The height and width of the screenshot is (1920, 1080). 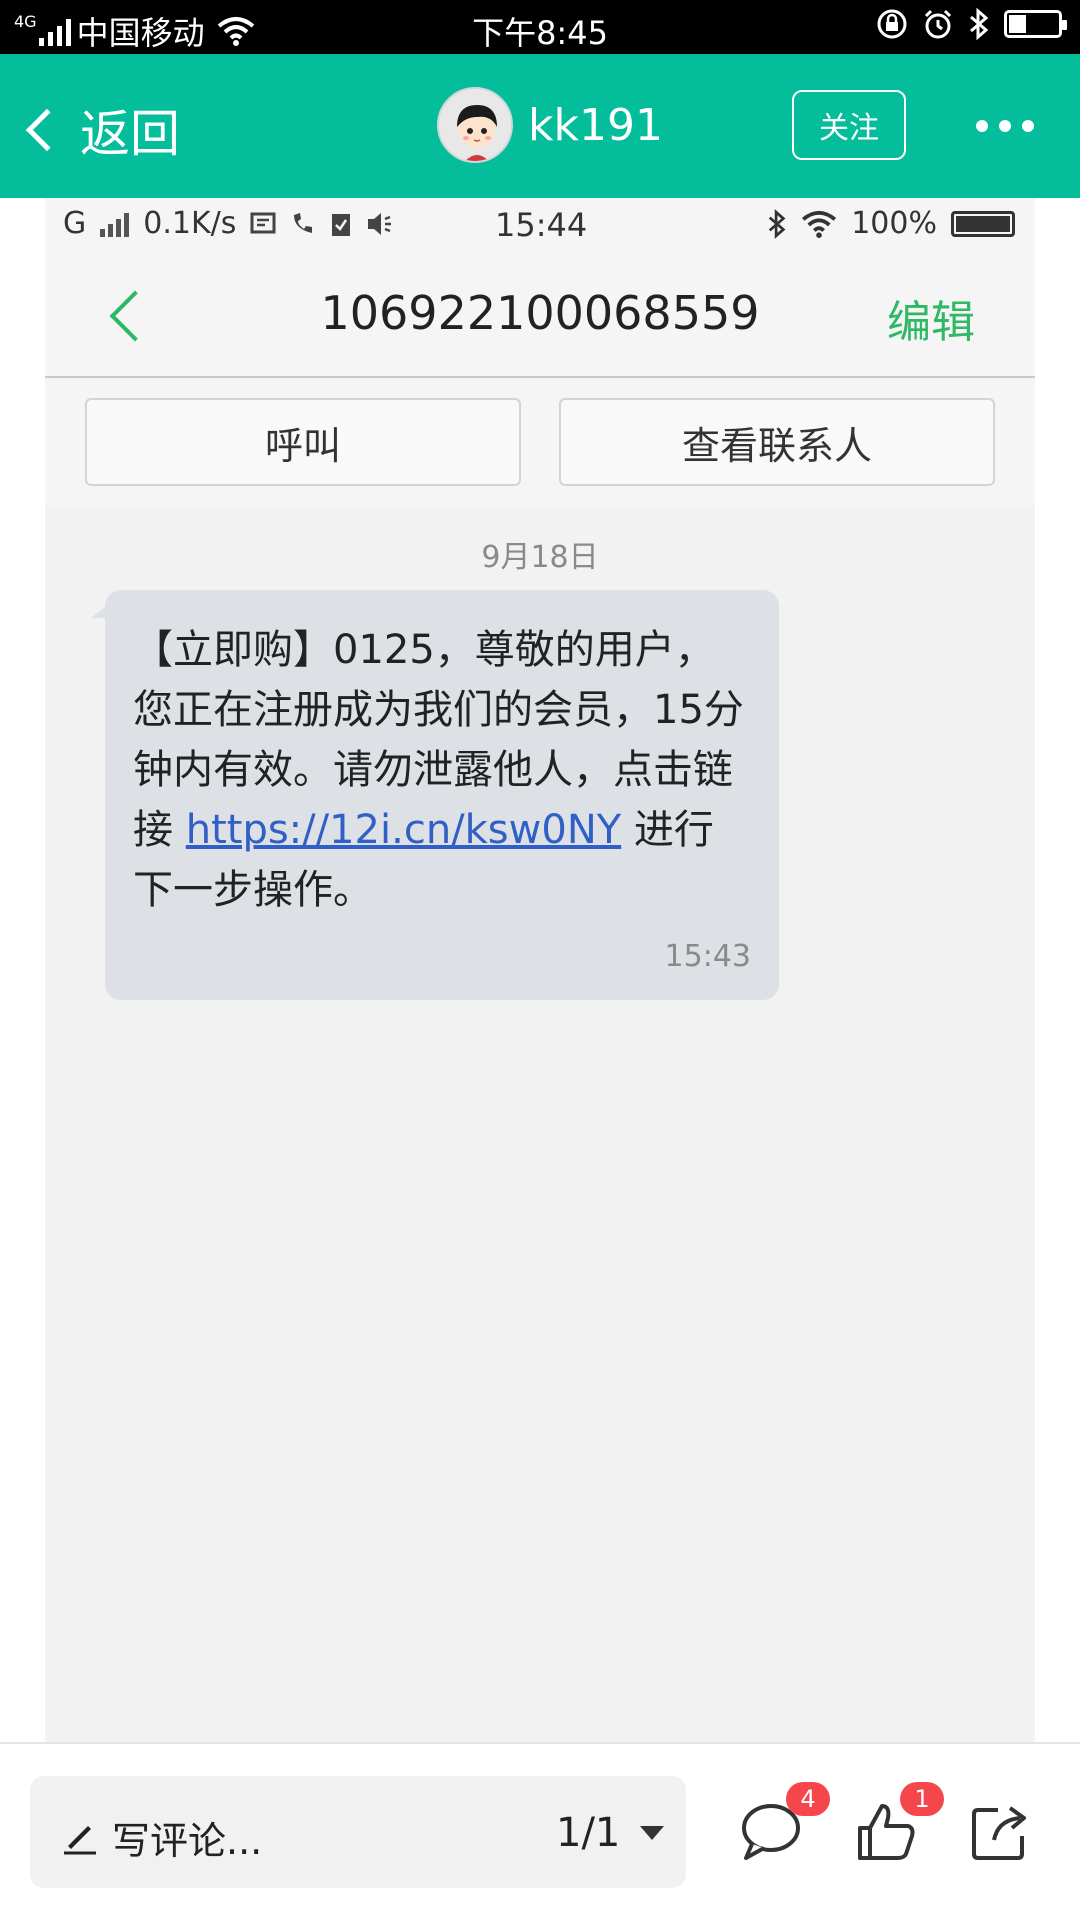 What do you see at coordinates (115, 224) in the screenshot?
I see `screenshot-signal-icon` at bounding box center [115, 224].